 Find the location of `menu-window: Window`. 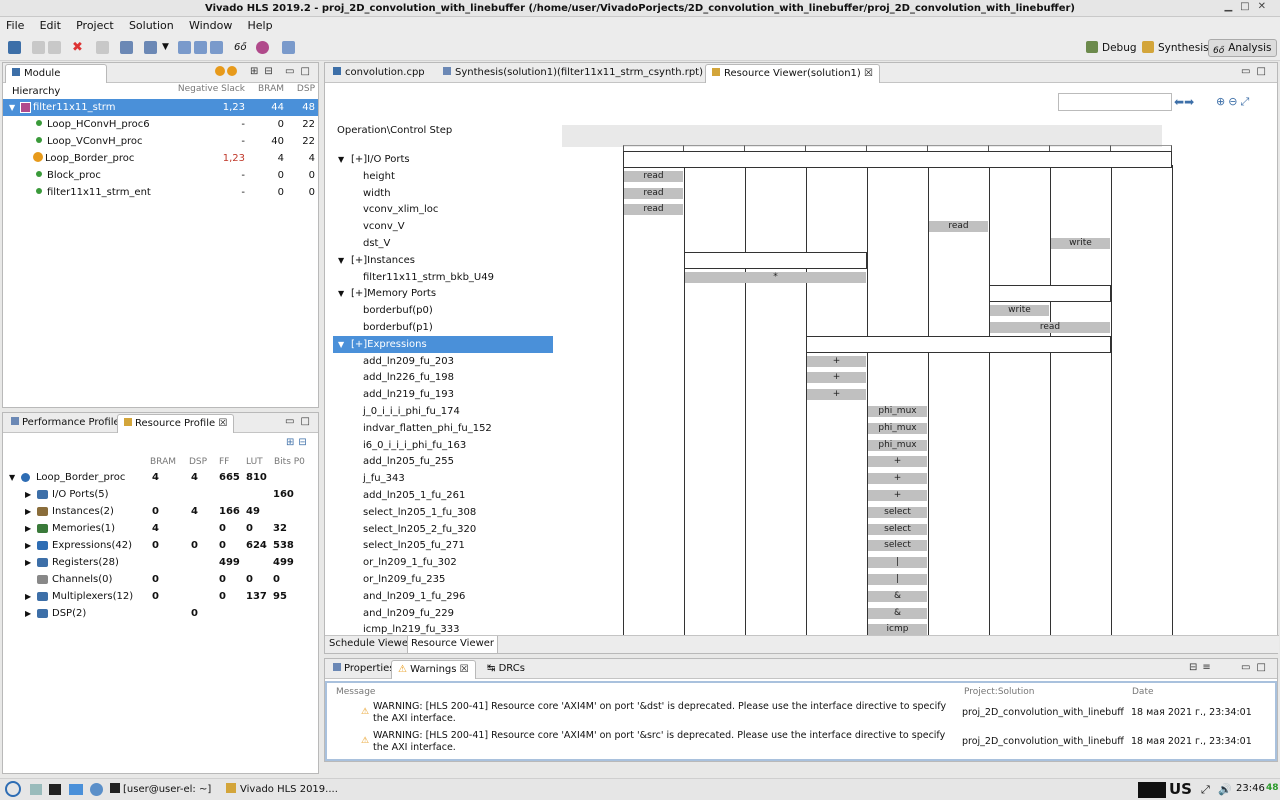

menu-window: Window is located at coordinates (210, 26).